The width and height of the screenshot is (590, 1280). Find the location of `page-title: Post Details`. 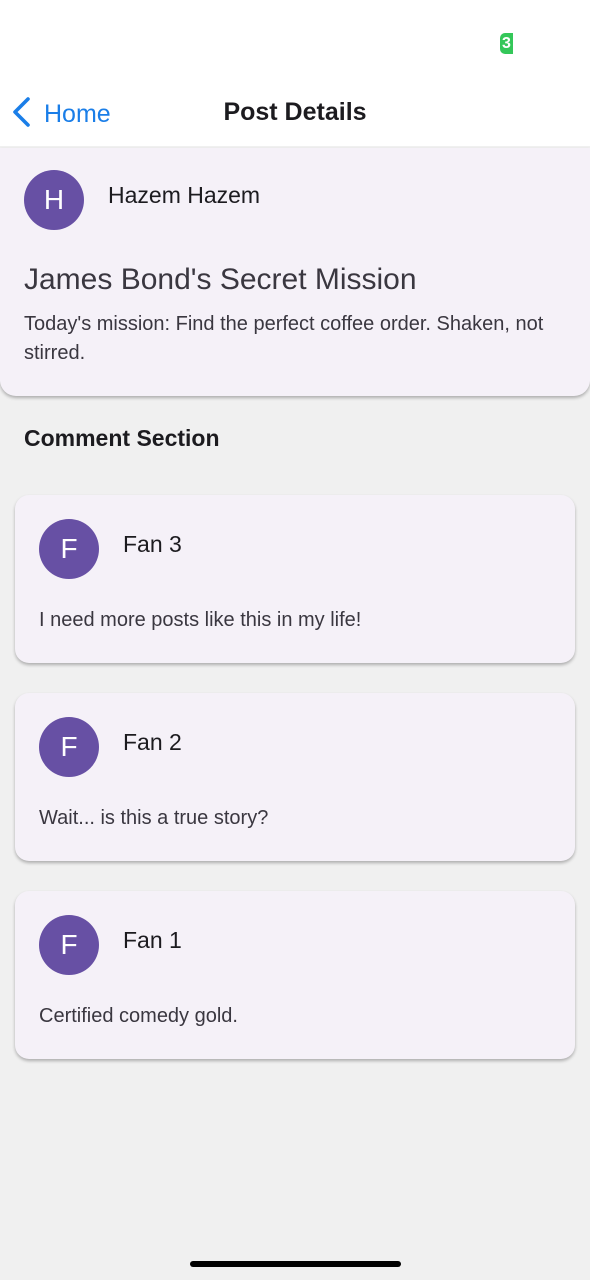

page-title: Post Details is located at coordinates (295, 112).